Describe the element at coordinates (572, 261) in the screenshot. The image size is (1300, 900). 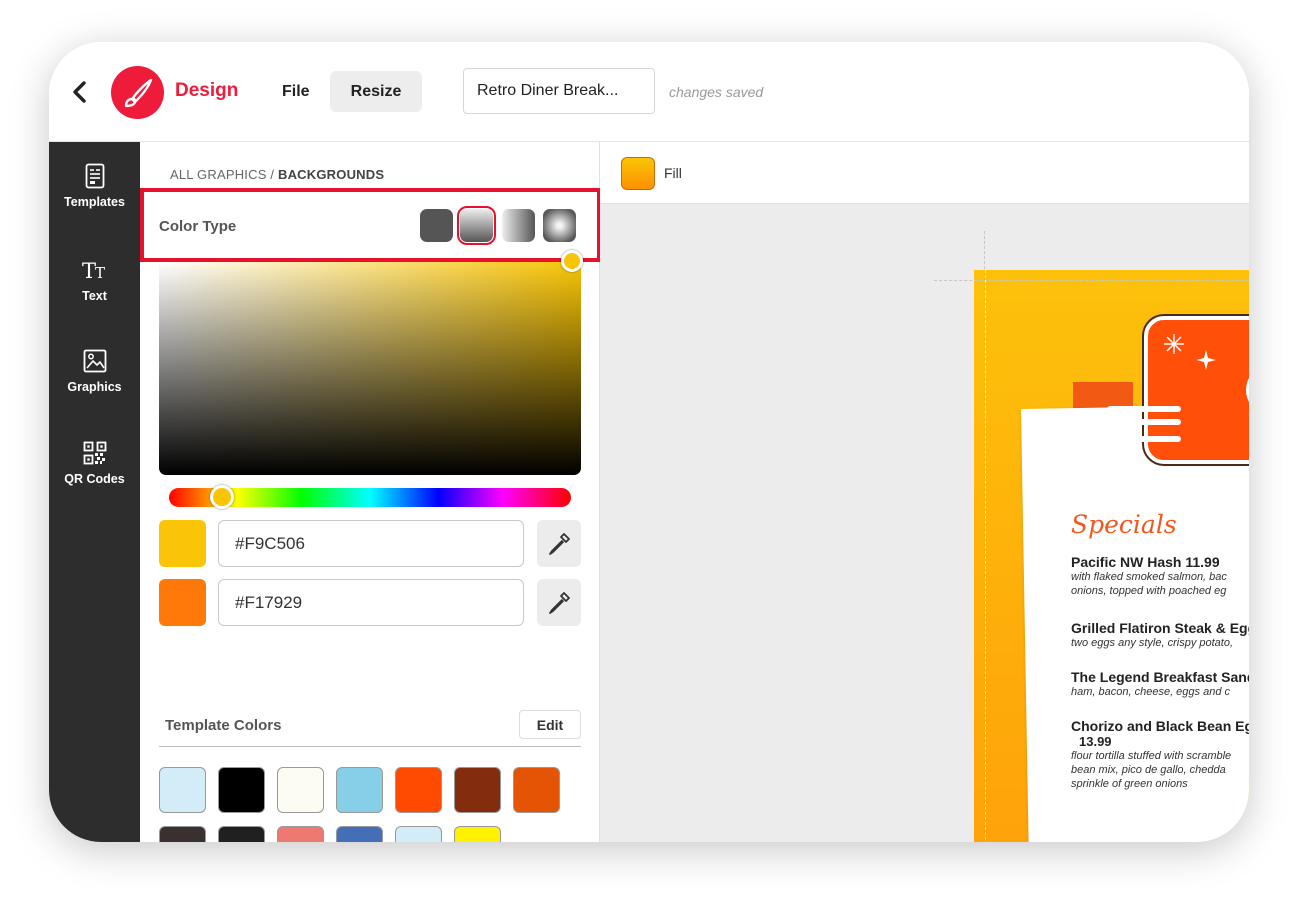
I see `saturation-picker-handle` at that location.